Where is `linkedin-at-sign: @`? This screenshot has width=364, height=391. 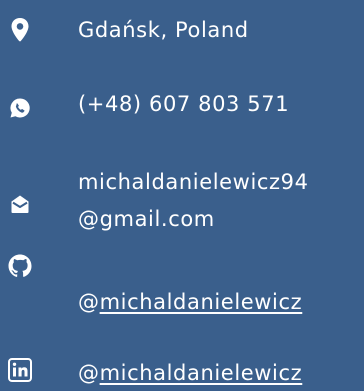
linkedin-at-sign: @ is located at coordinates (89, 373).